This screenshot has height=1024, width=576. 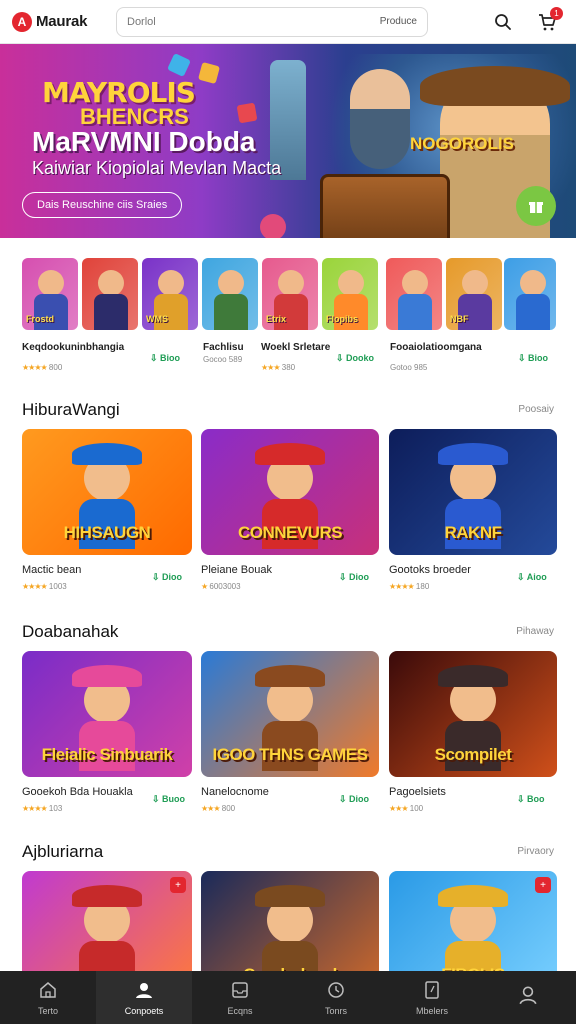 I want to click on hero-subtitle: Kaiwiar Kiopiolai Mevlan Macta, so click(x=157, y=168).